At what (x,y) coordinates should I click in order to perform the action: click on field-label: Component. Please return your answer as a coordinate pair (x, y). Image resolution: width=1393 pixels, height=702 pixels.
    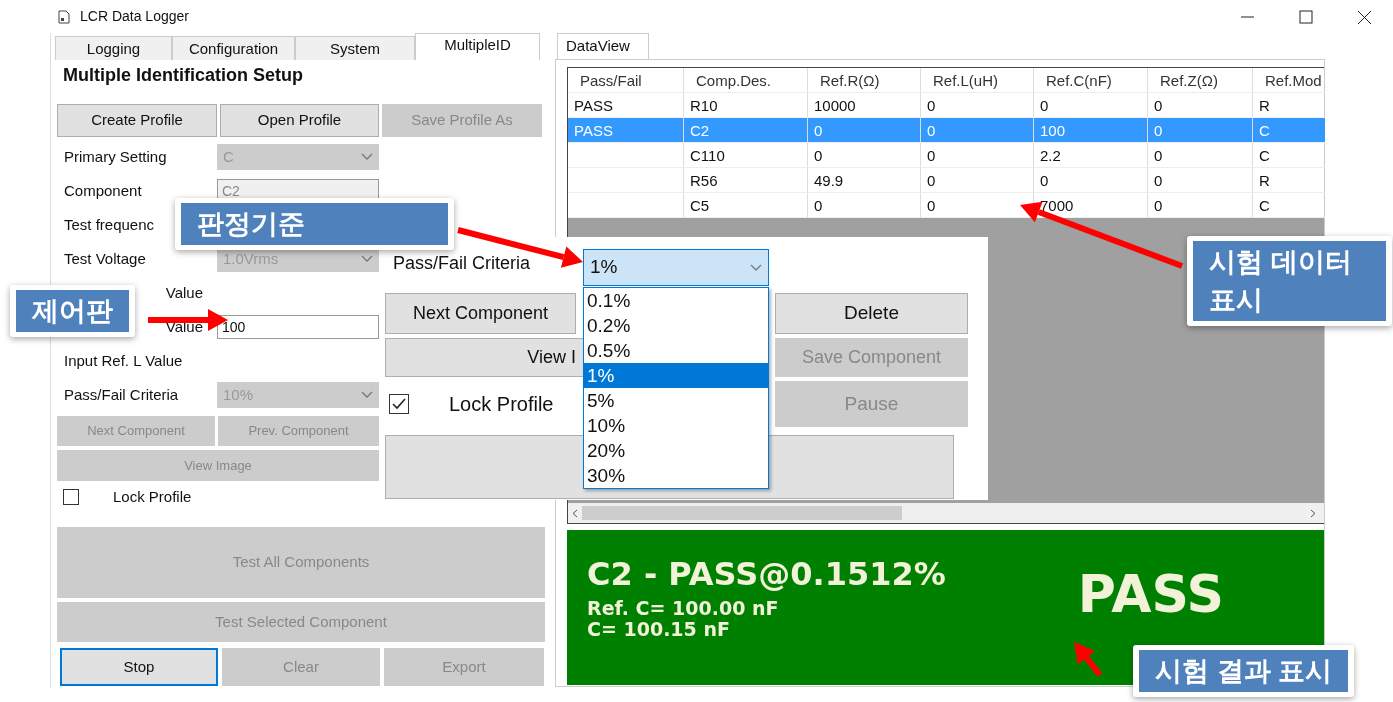
    Looking at the image, I should click on (103, 190).